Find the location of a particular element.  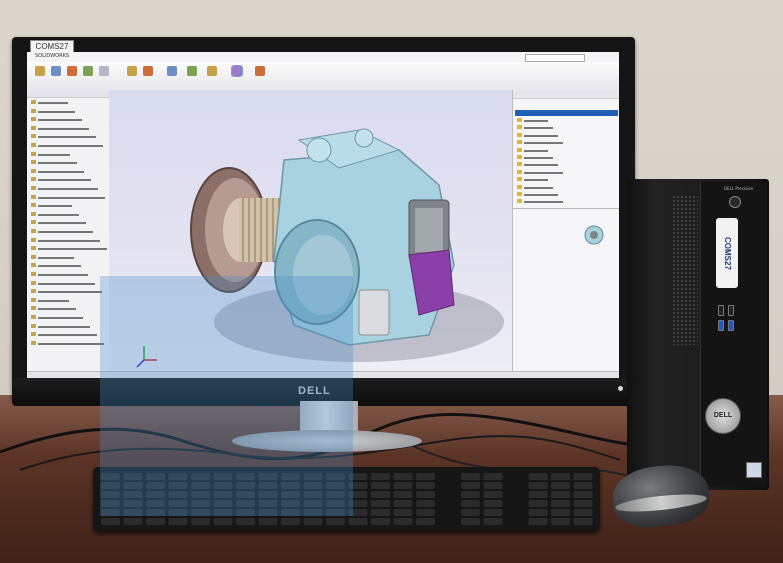

right-panel-header is located at coordinates (566, 94).